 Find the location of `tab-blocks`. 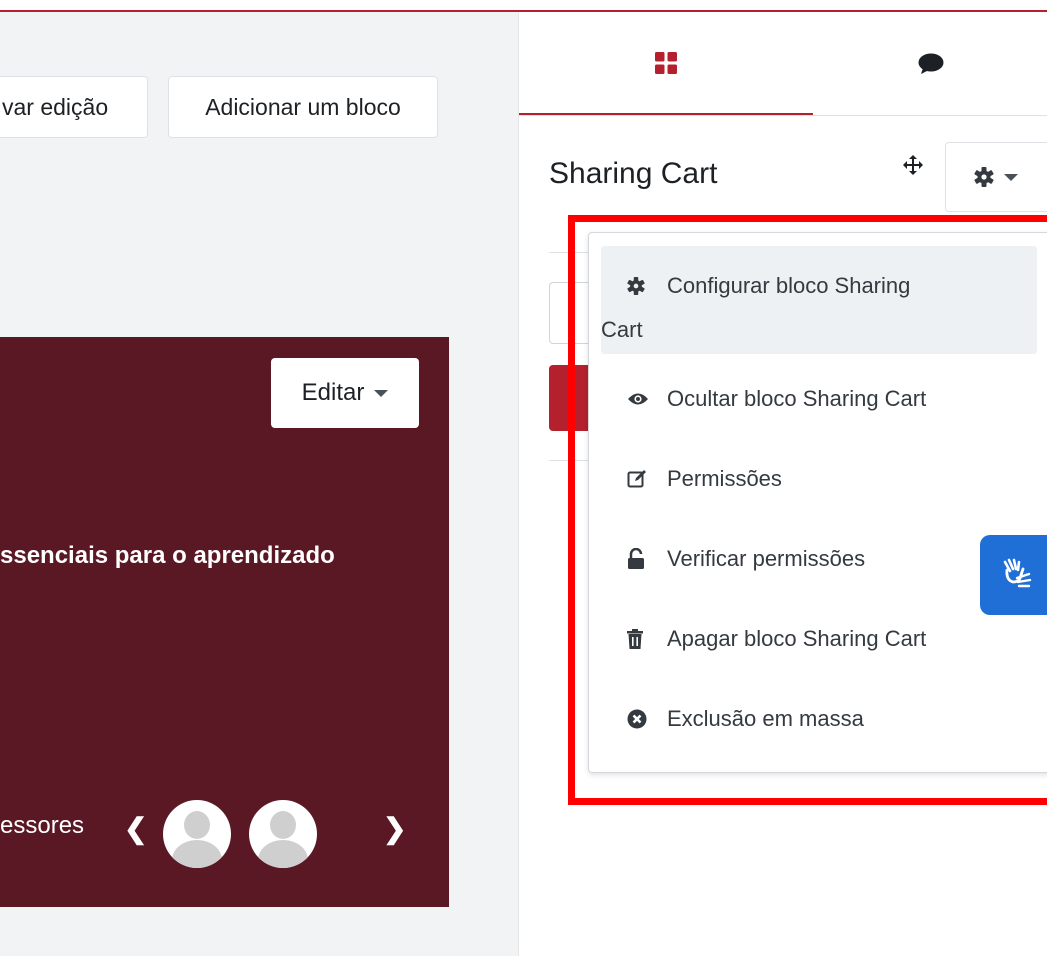

tab-blocks is located at coordinates (666, 63).